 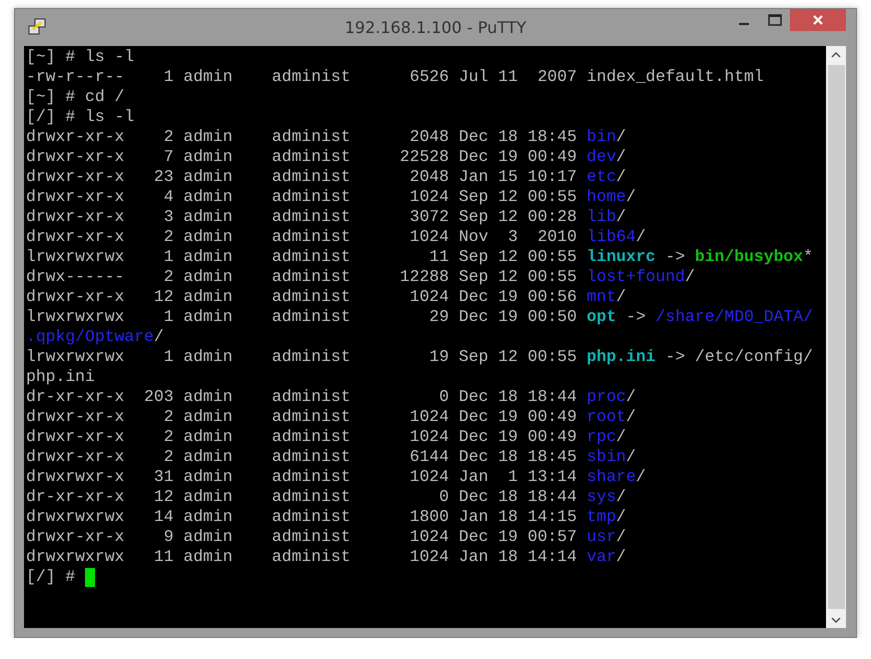 What do you see at coordinates (327, 437) in the screenshot?
I see `terminal-line: drwxr-xr-x 2 admin administ 1024 Dec 19 00:49 rpc/` at bounding box center [327, 437].